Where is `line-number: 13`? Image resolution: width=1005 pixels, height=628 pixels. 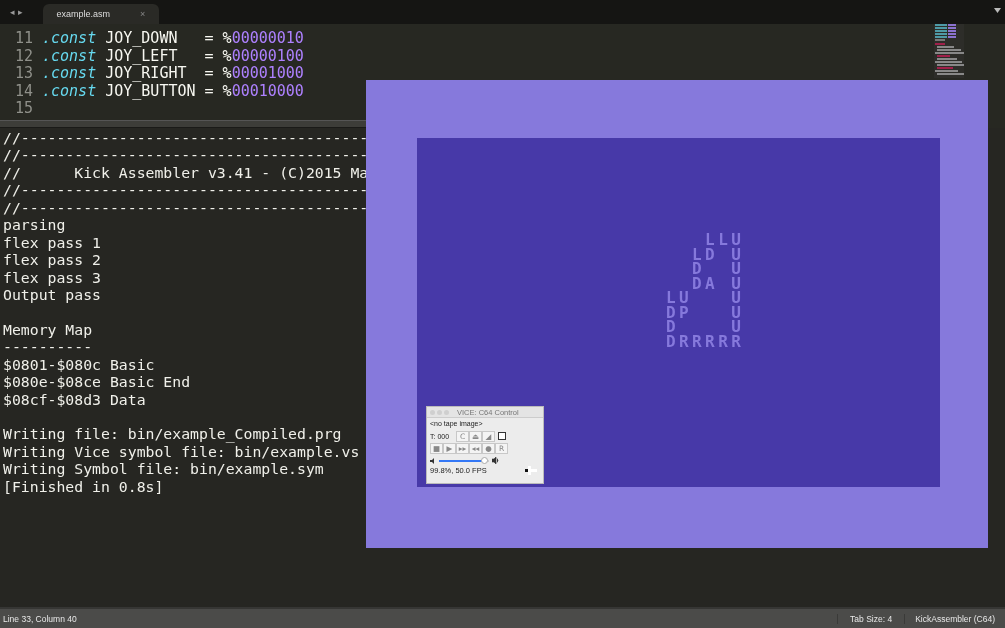
line-number: 13 is located at coordinates (23, 74).